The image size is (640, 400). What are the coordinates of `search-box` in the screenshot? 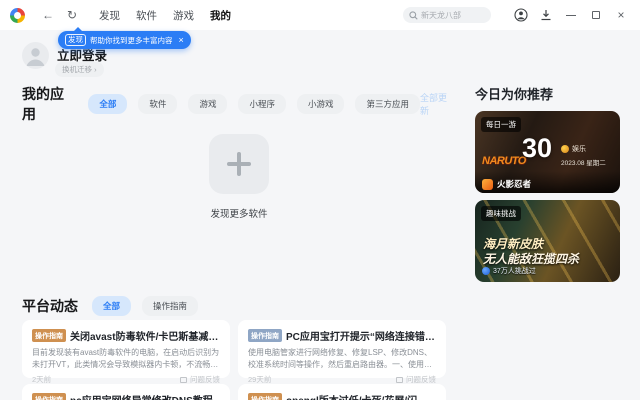 It's located at (447, 15).